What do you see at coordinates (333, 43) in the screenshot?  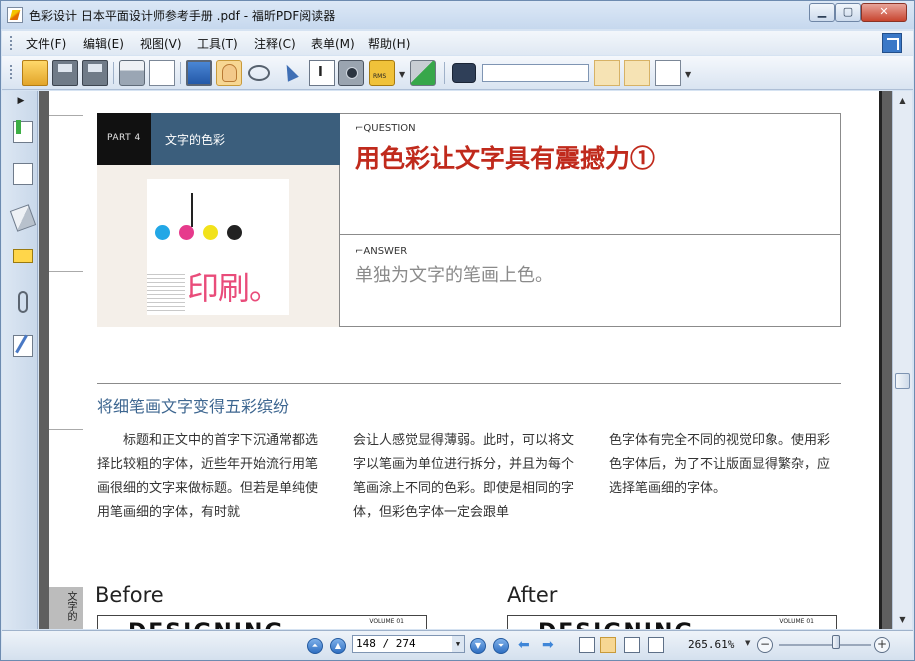 I see `menu-forms: 表单(M)` at bounding box center [333, 43].